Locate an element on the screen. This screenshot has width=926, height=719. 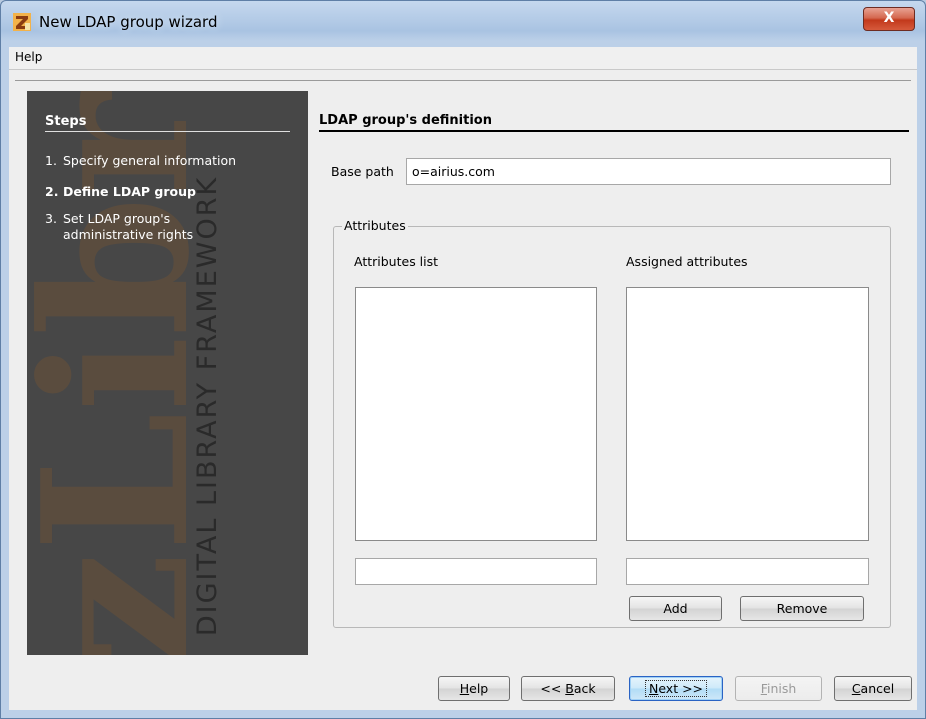
menu-bar: Help is located at coordinates (463, 58).